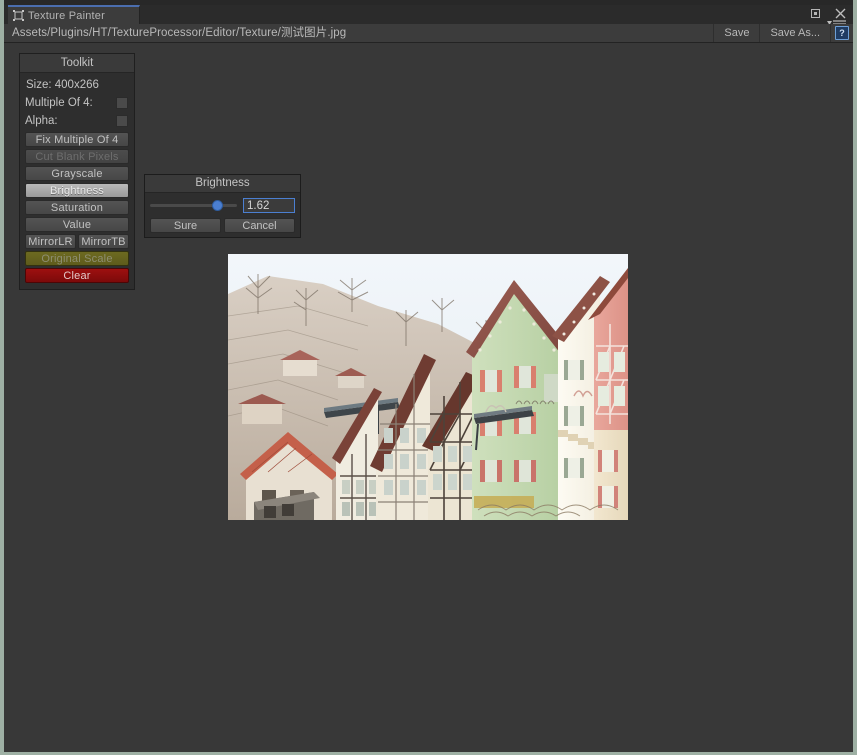  I want to click on alpha-label: Alpha:, so click(41, 121).